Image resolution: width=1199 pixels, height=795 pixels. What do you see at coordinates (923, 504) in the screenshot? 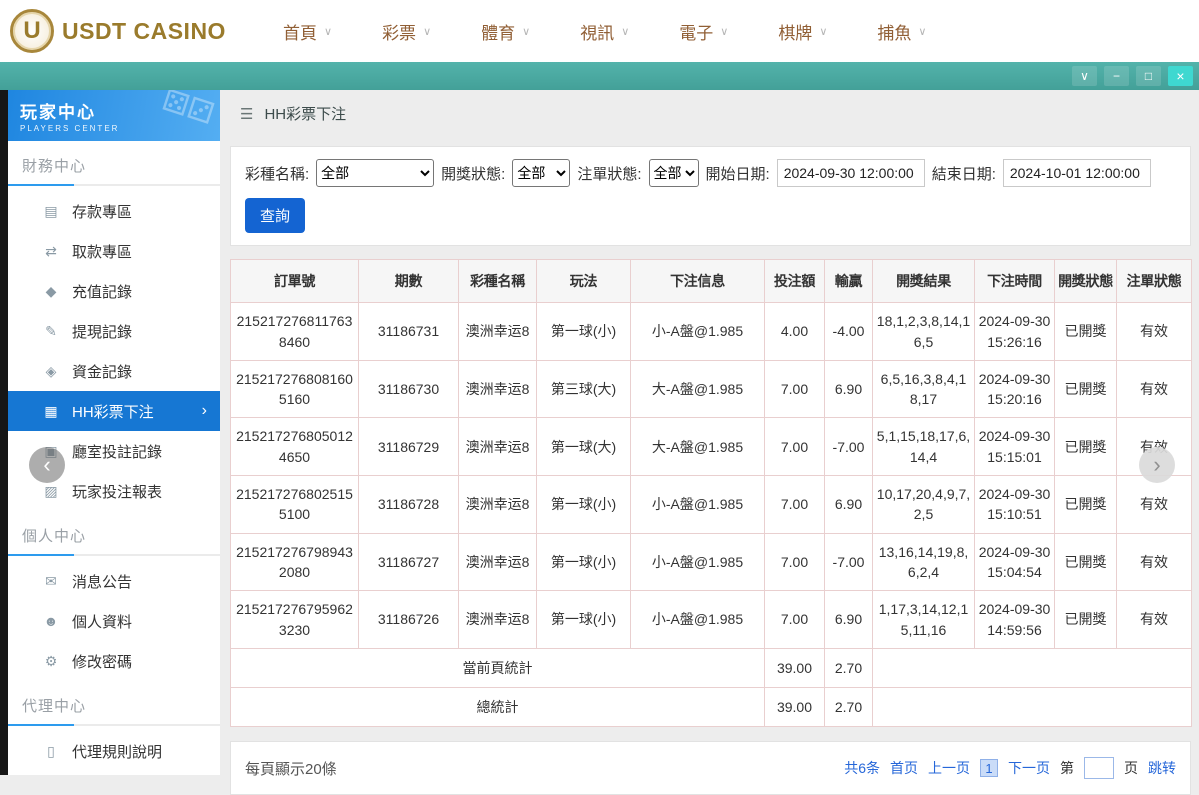
I see `table-cell: 10,17,20,4,9,7,2,5` at bounding box center [923, 504].